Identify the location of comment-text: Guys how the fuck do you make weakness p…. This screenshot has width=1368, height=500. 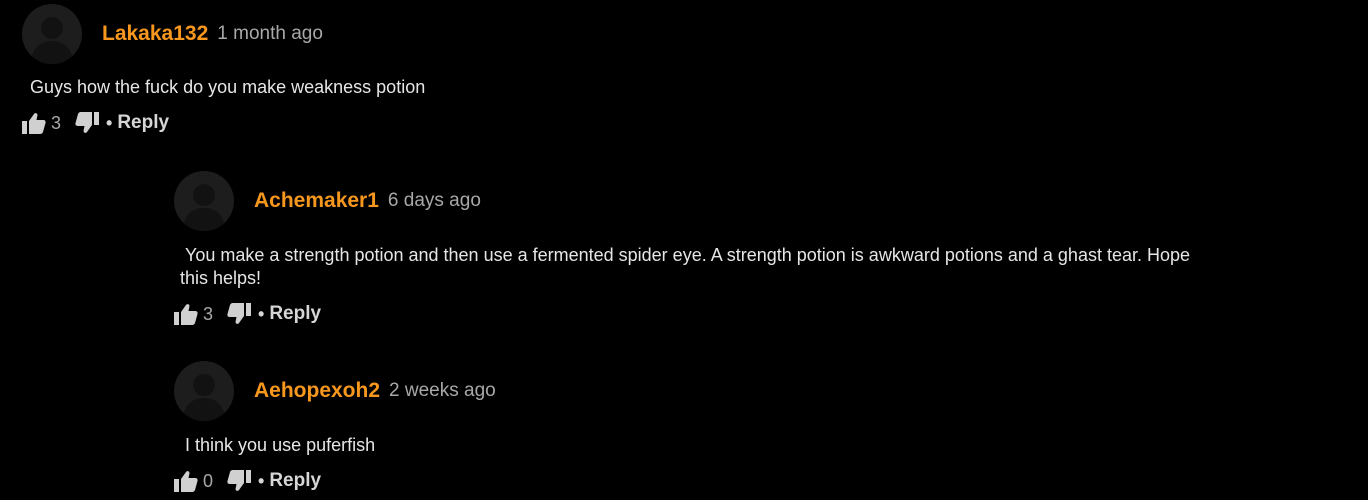
(228, 87).